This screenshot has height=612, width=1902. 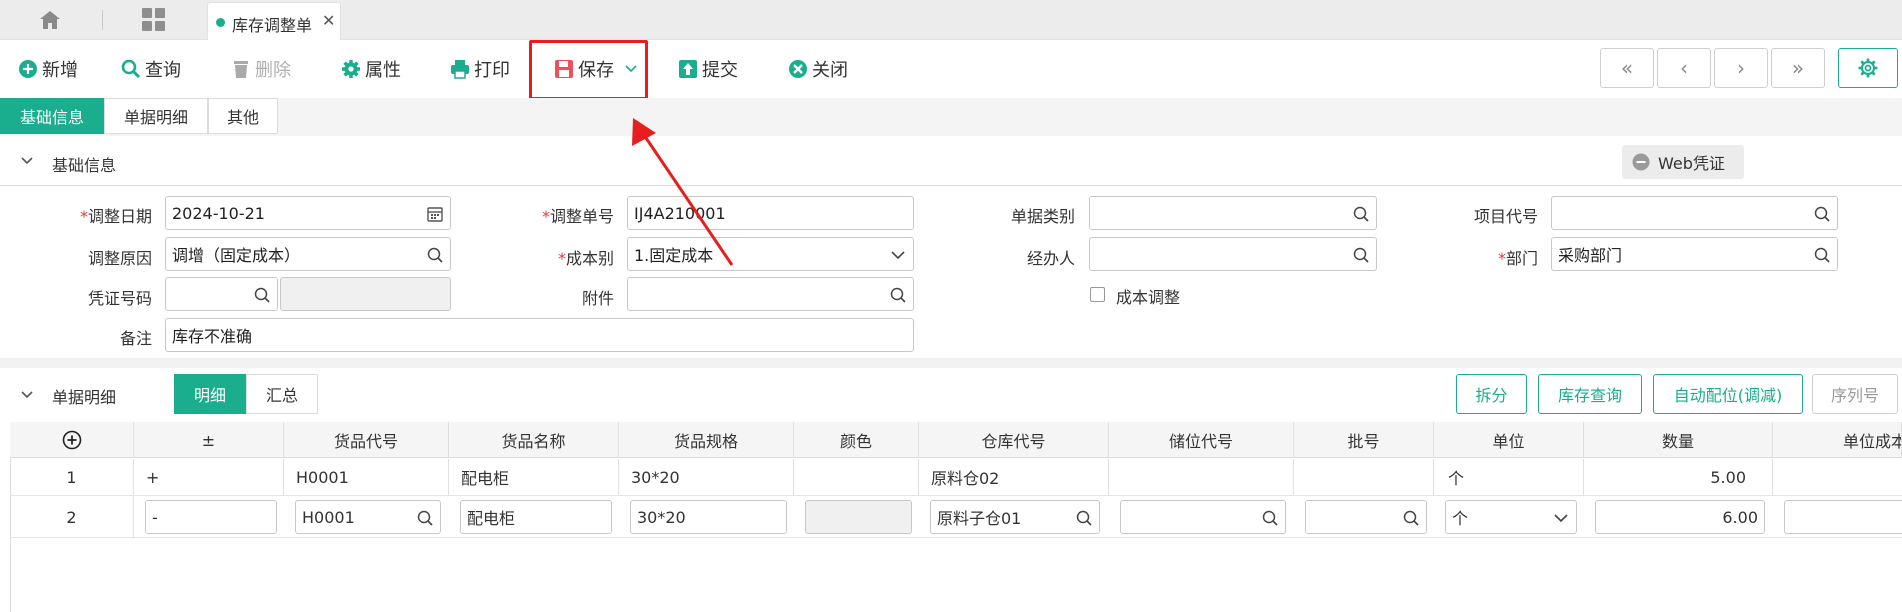 What do you see at coordinates (151, 69) in the screenshot?
I see `query-button: 查询` at bounding box center [151, 69].